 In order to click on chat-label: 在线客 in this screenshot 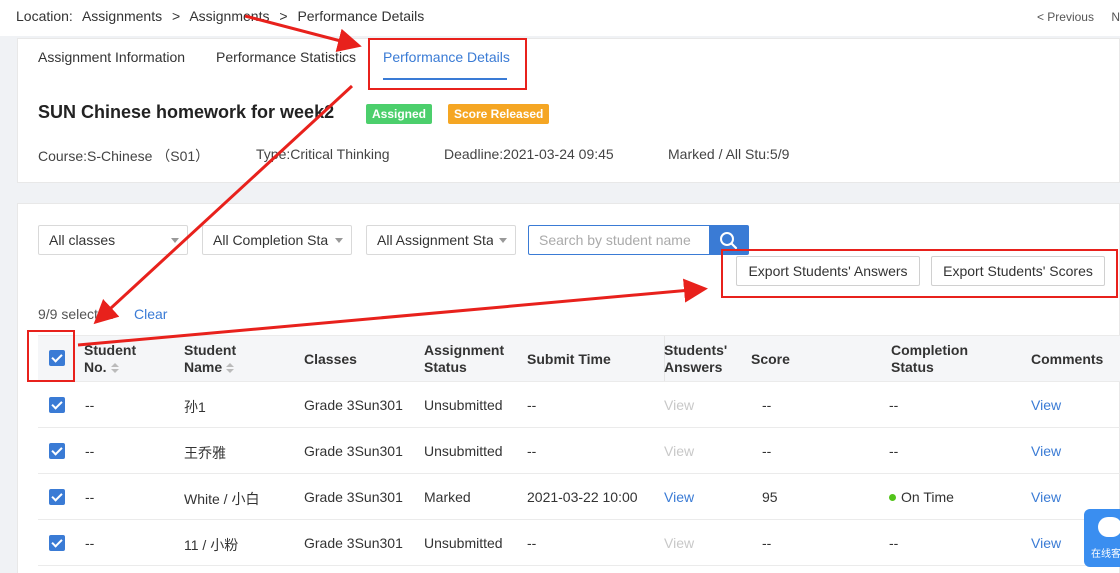, I will do `click(1105, 554)`.